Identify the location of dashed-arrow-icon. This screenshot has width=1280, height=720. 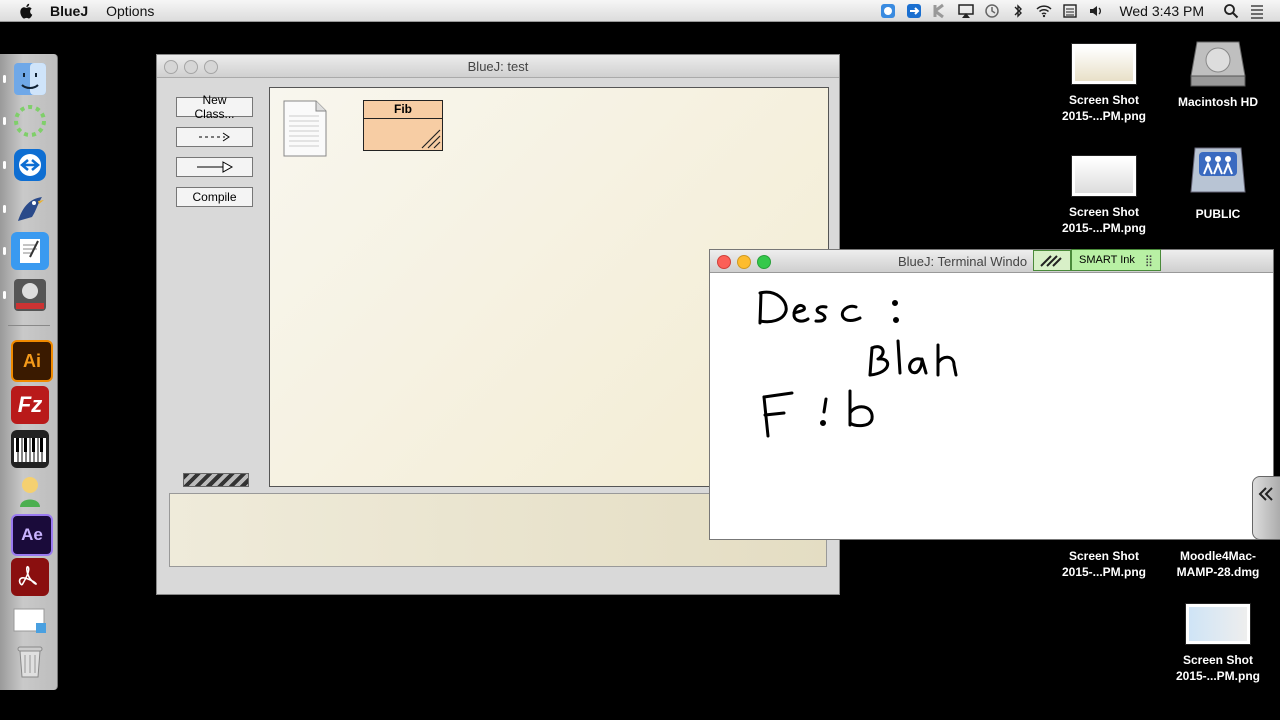
(214, 137).